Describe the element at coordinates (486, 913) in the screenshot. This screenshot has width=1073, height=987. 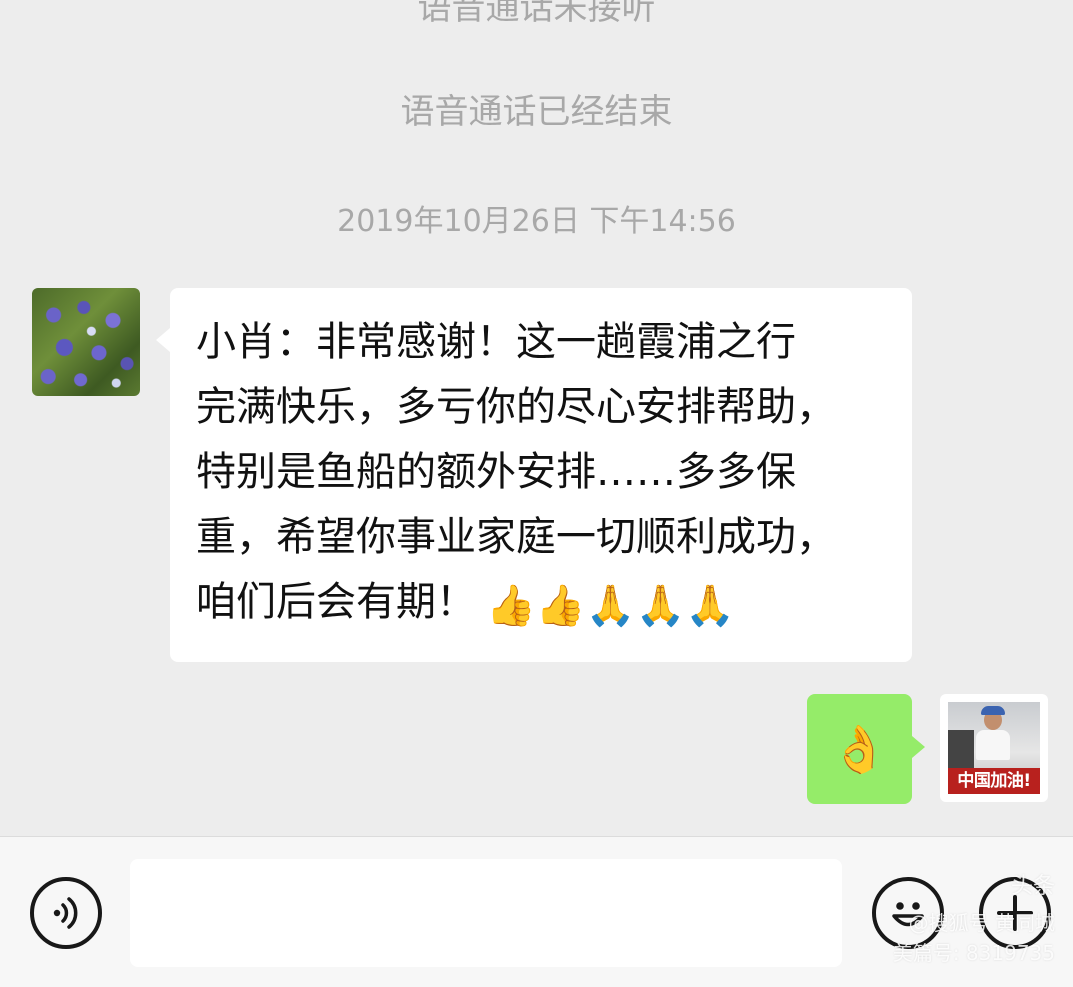
I see `message-input` at that location.